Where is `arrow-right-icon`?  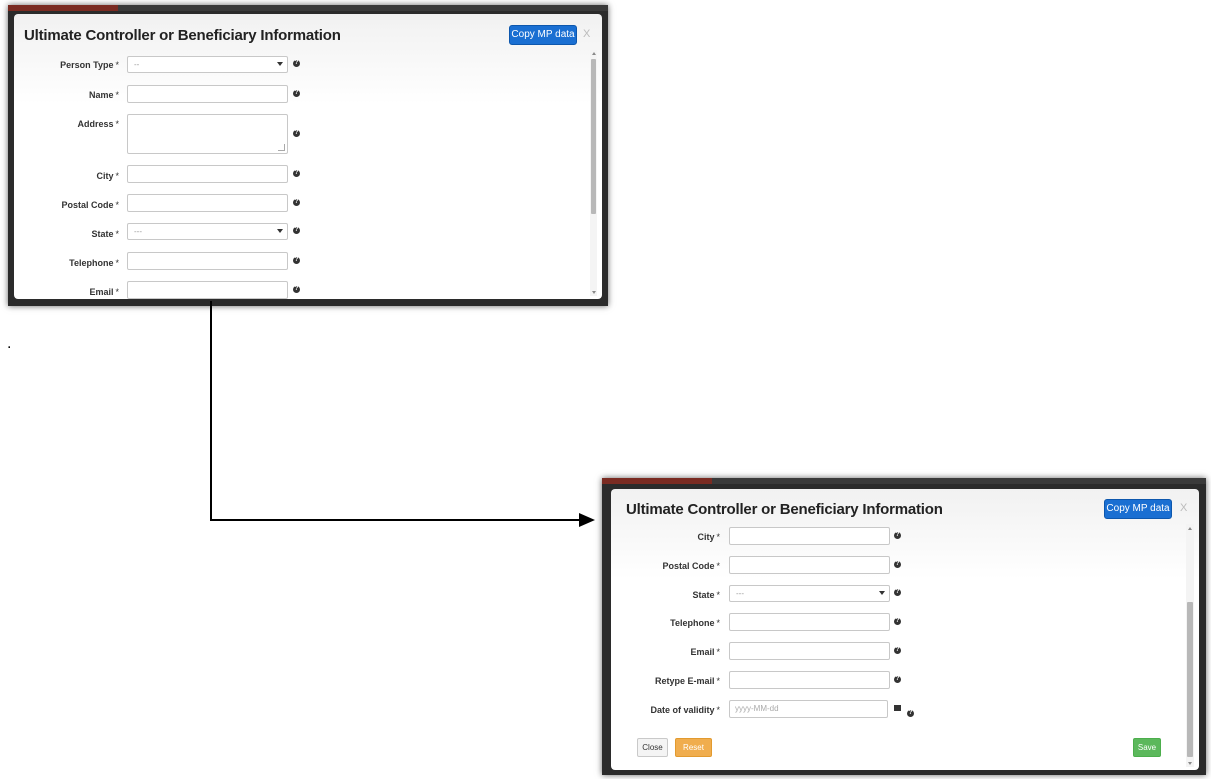
arrow-right-icon is located at coordinates (587, 520).